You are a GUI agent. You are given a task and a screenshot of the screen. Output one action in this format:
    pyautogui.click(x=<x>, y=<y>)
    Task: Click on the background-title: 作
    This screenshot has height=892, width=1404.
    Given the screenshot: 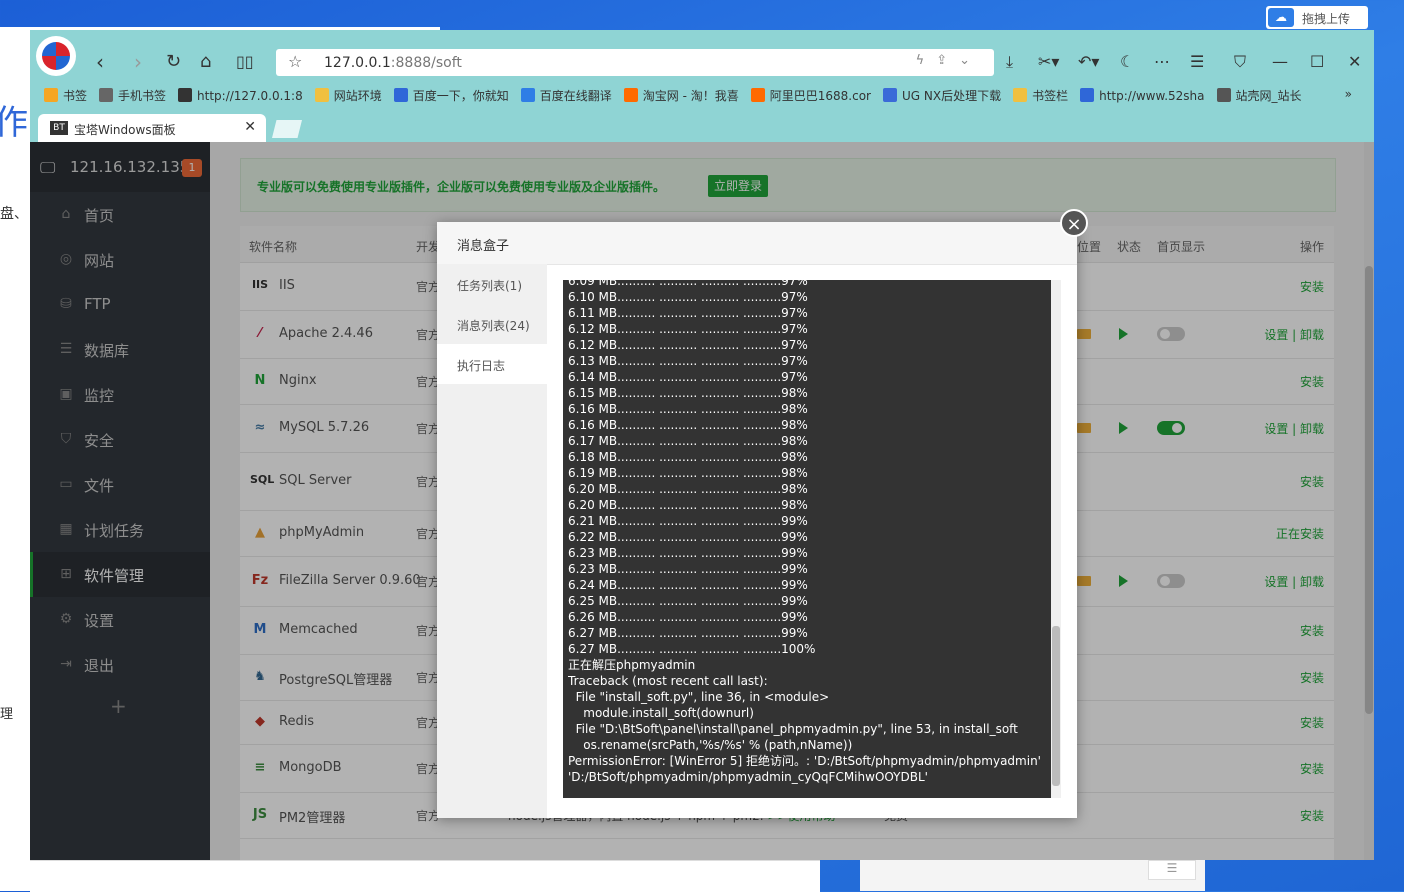 What is the action you would take?
    pyautogui.click(x=14, y=123)
    